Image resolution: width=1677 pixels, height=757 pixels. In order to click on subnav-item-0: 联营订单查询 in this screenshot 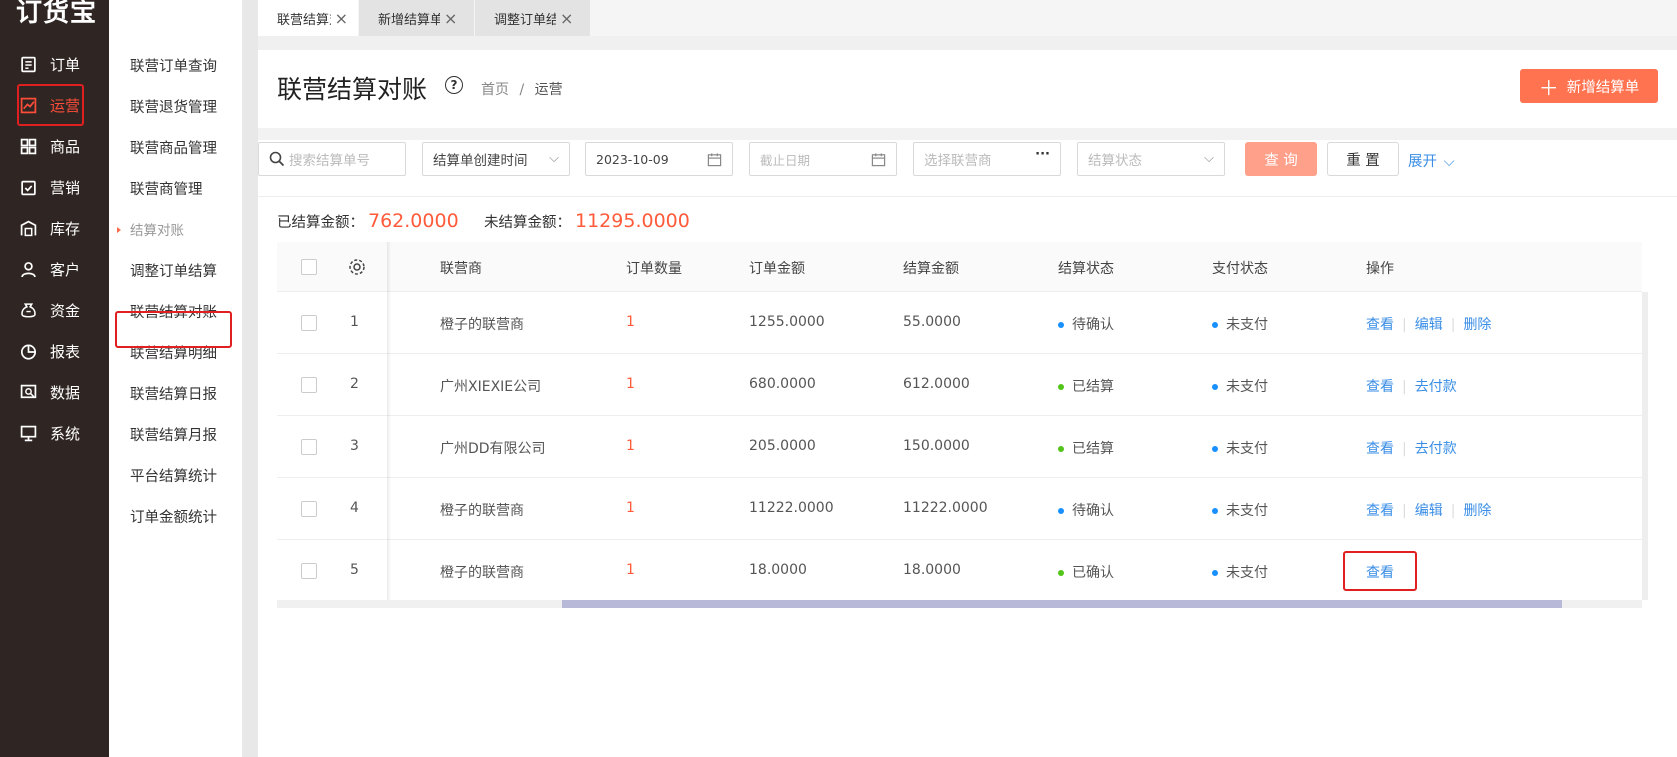, I will do `click(175, 65)`.